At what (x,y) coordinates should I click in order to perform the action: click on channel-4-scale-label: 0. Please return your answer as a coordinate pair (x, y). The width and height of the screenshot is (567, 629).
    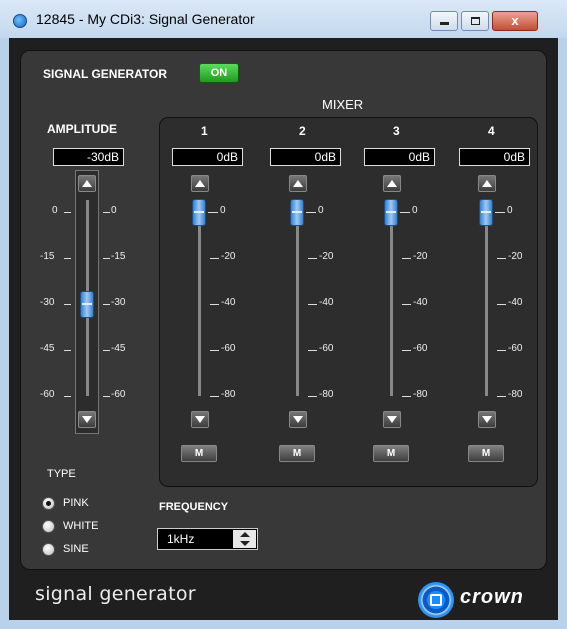
    Looking at the image, I should click on (510, 210).